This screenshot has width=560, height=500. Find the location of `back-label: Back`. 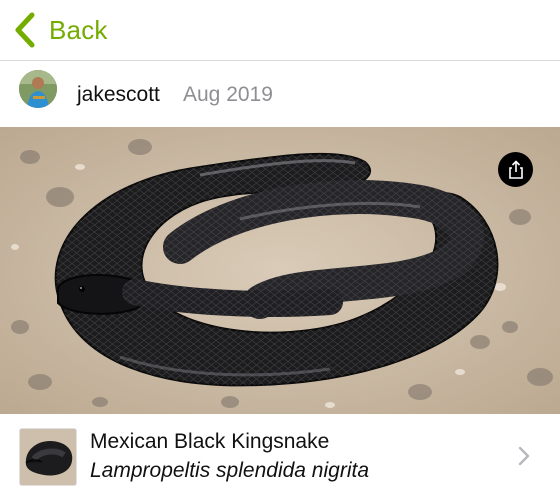

back-label: Back is located at coordinates (78, 29).